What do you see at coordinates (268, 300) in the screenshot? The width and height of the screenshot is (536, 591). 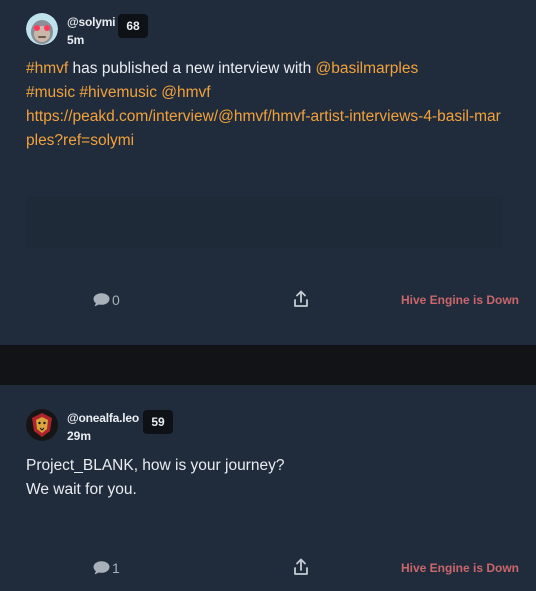 I see `post-actions: 0 Hive Engine is Down` at bounding box center [268, 300].